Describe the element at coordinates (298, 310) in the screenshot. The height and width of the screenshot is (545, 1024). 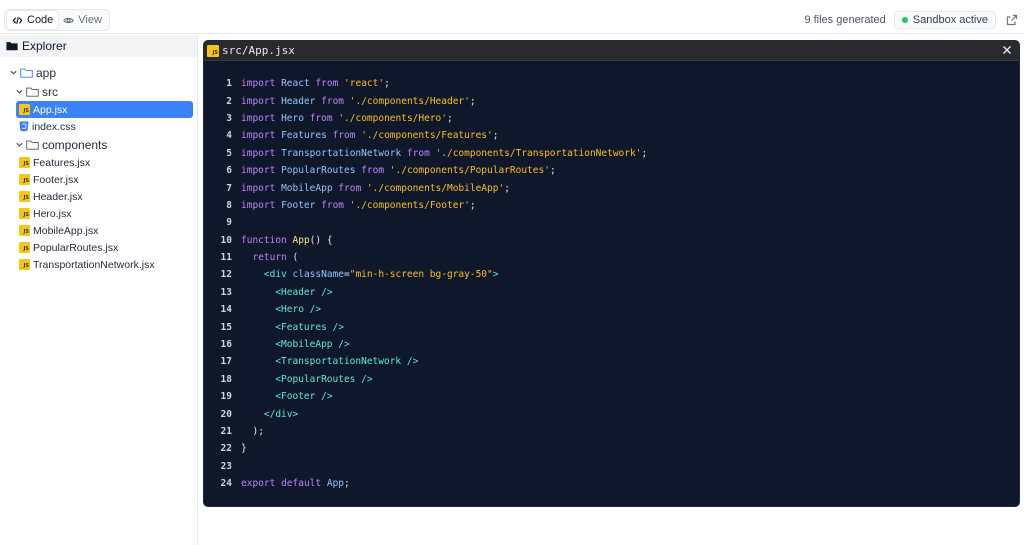
I see `code-line-text: <Hero />` at that location.